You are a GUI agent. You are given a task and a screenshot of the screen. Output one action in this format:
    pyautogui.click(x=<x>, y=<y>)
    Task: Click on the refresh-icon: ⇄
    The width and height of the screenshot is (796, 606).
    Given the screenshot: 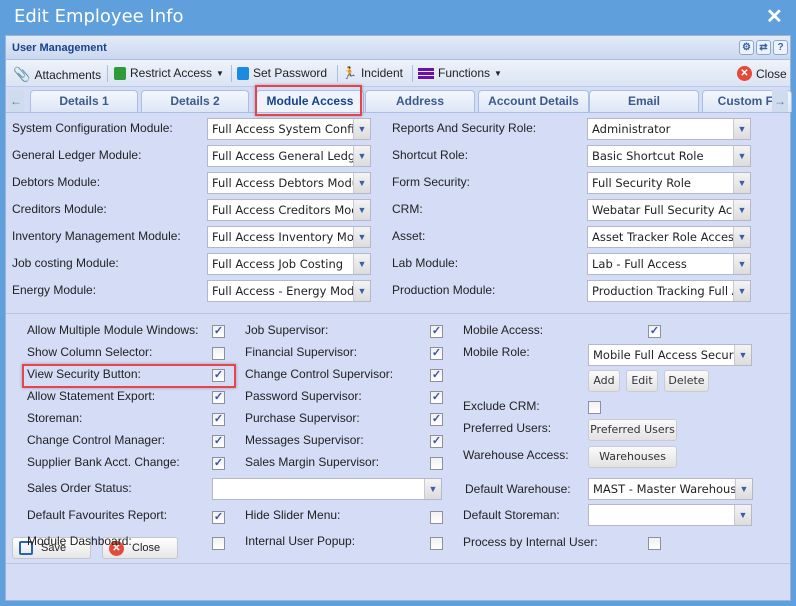 What is the action you would take?
    pyautogui.click(x=763, y=47)
    